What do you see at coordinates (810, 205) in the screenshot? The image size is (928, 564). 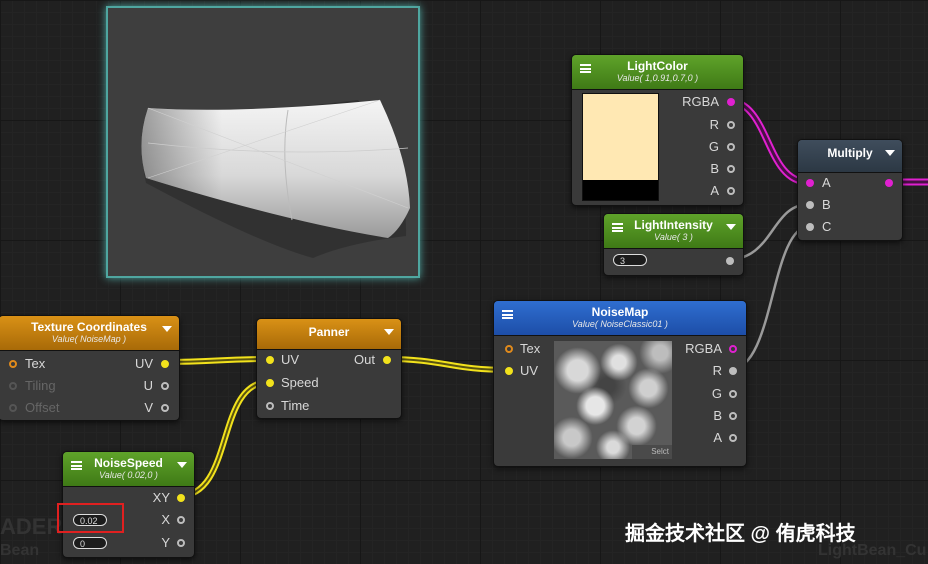 I see `input-port-b` at bounding box center [810, 205].